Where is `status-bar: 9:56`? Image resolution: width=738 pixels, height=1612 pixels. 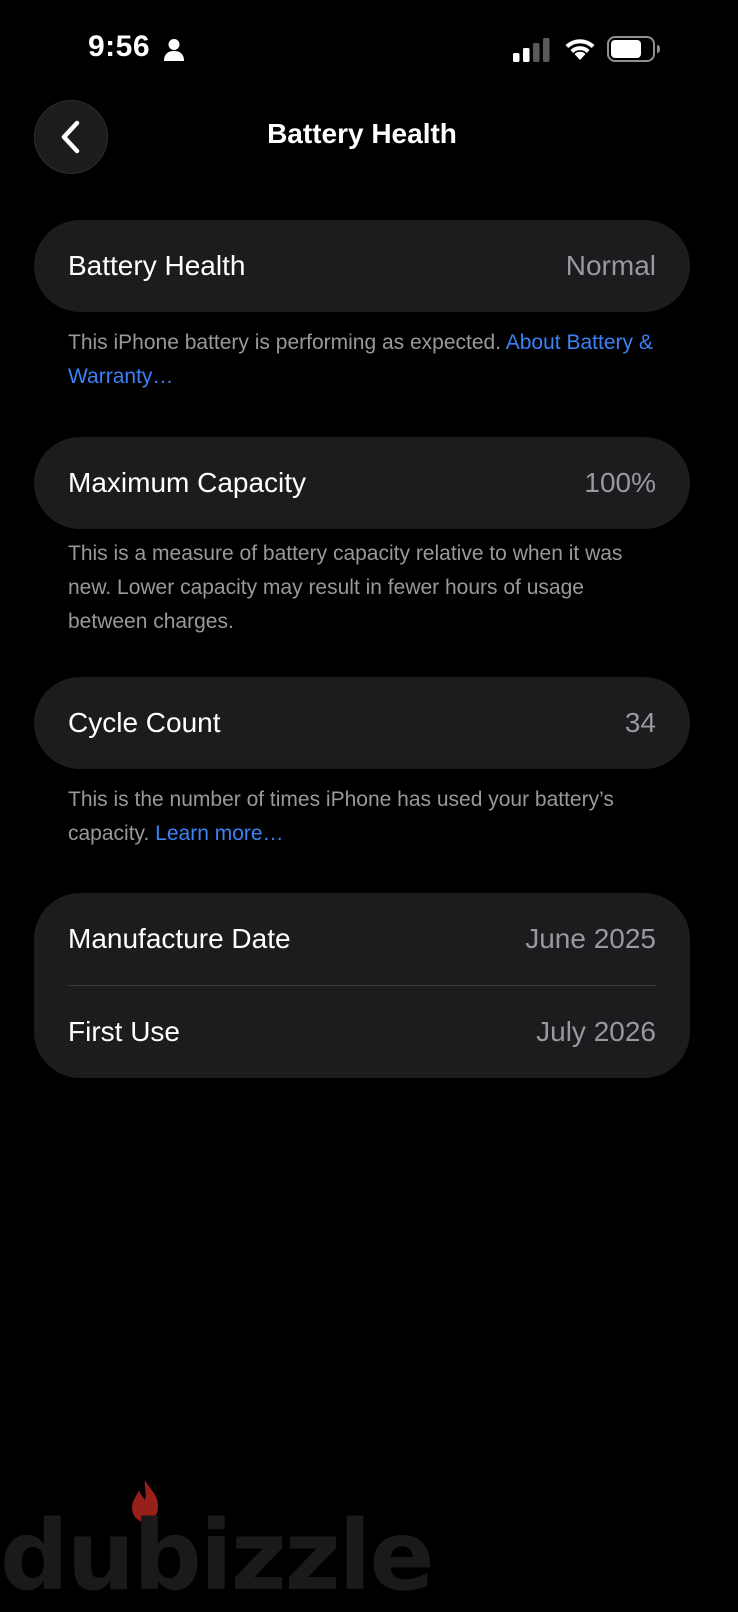
status-bar: 9:56 is located at coordinates (369, 50).